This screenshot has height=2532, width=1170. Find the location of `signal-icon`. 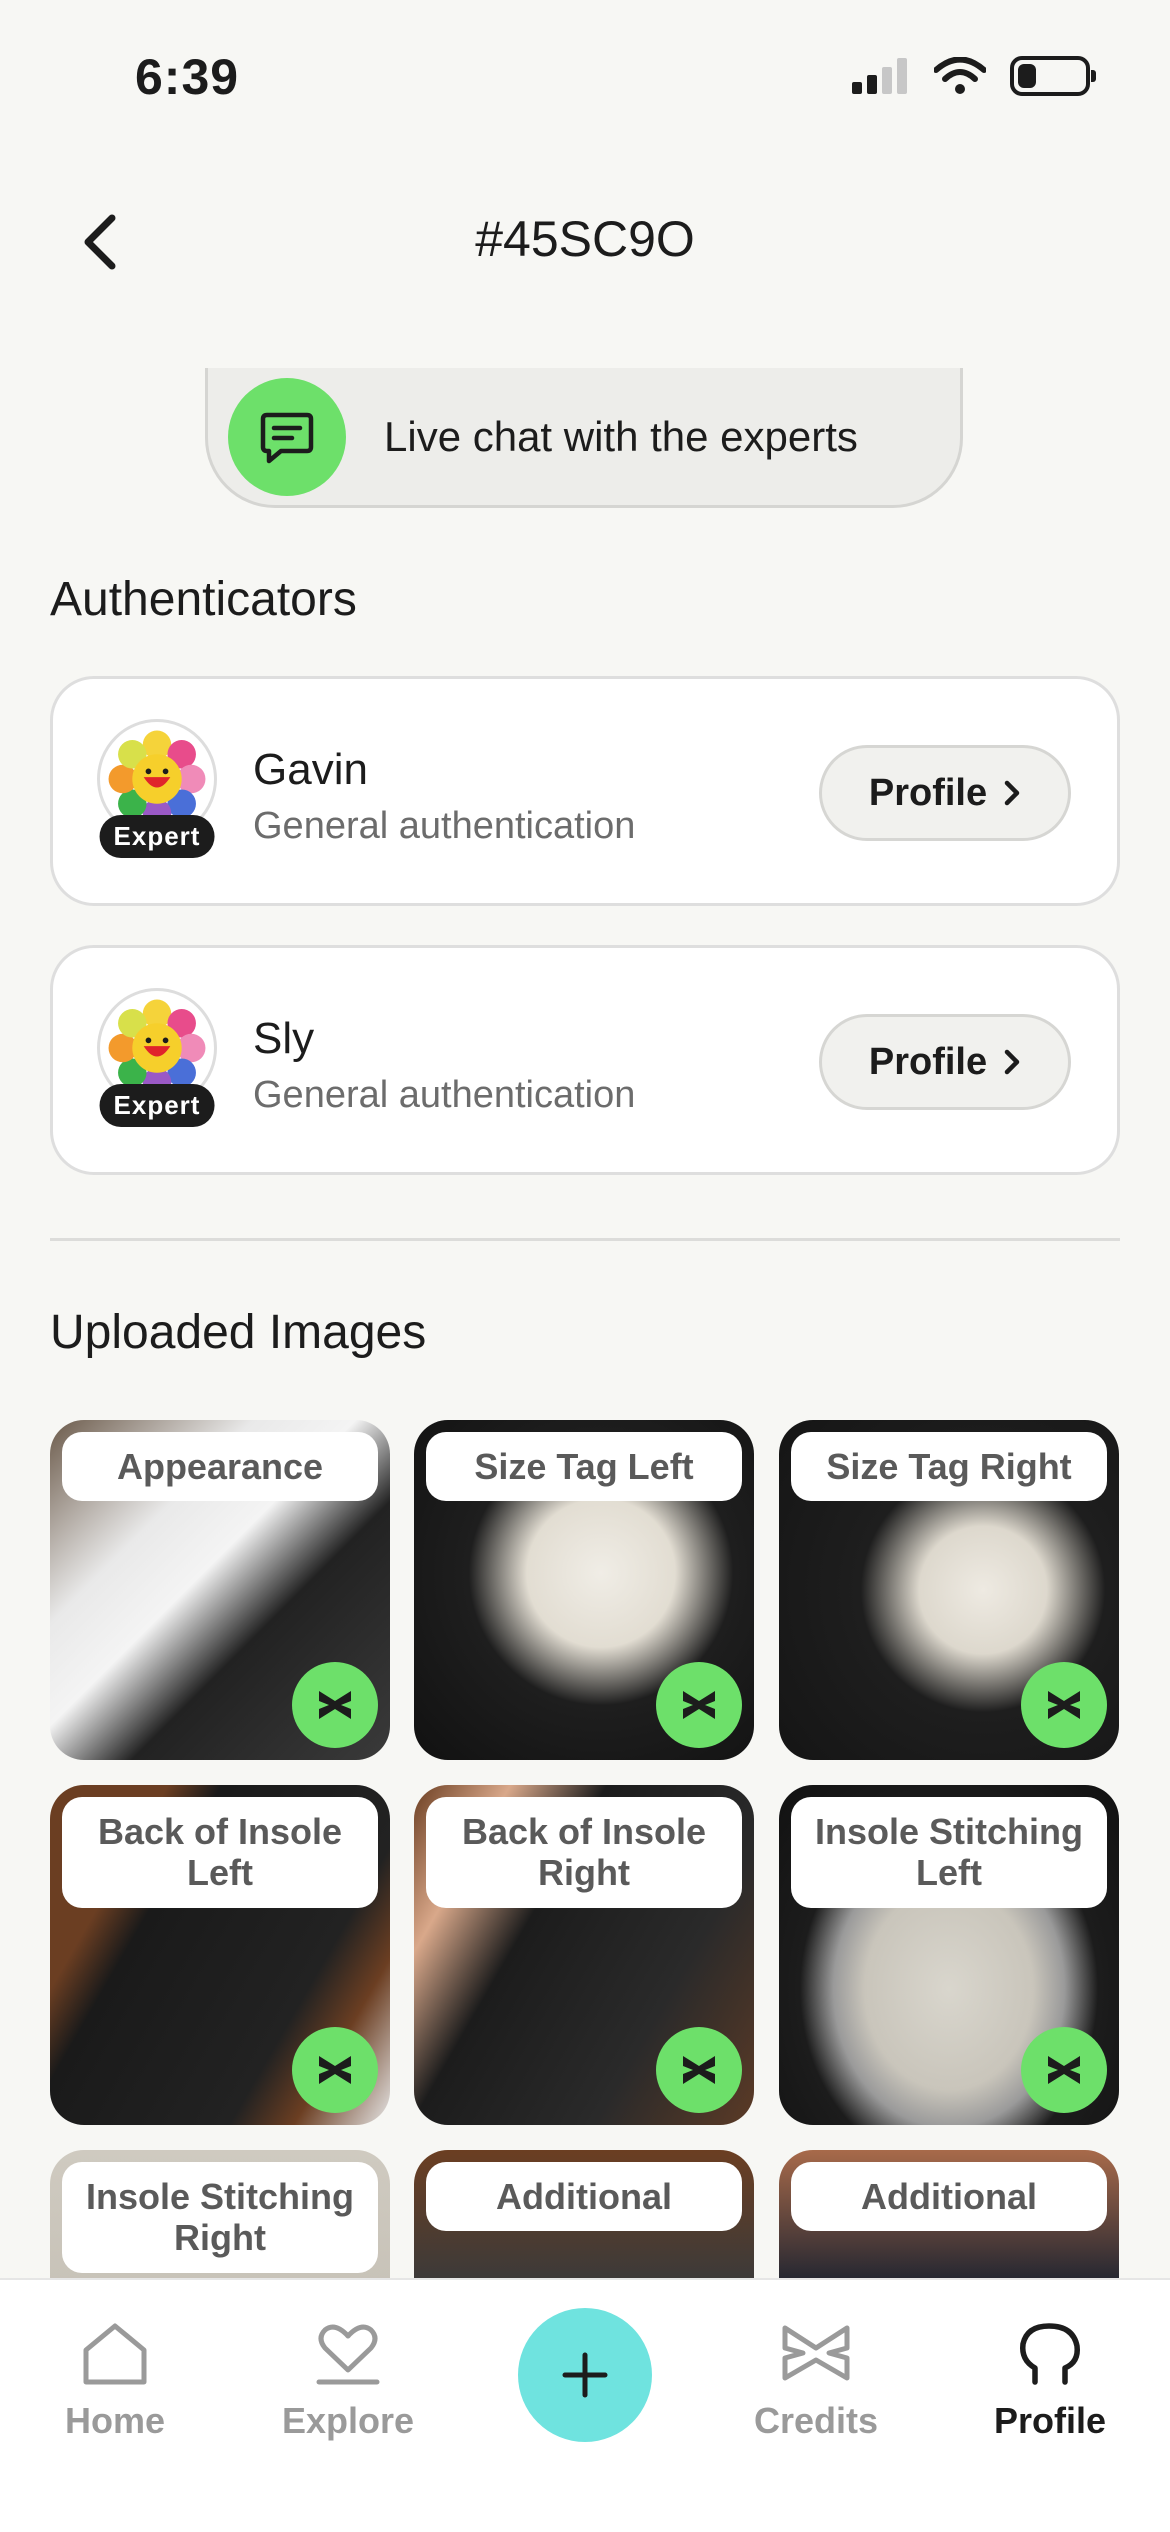

signal-icon is located at coordinates (879, 76).